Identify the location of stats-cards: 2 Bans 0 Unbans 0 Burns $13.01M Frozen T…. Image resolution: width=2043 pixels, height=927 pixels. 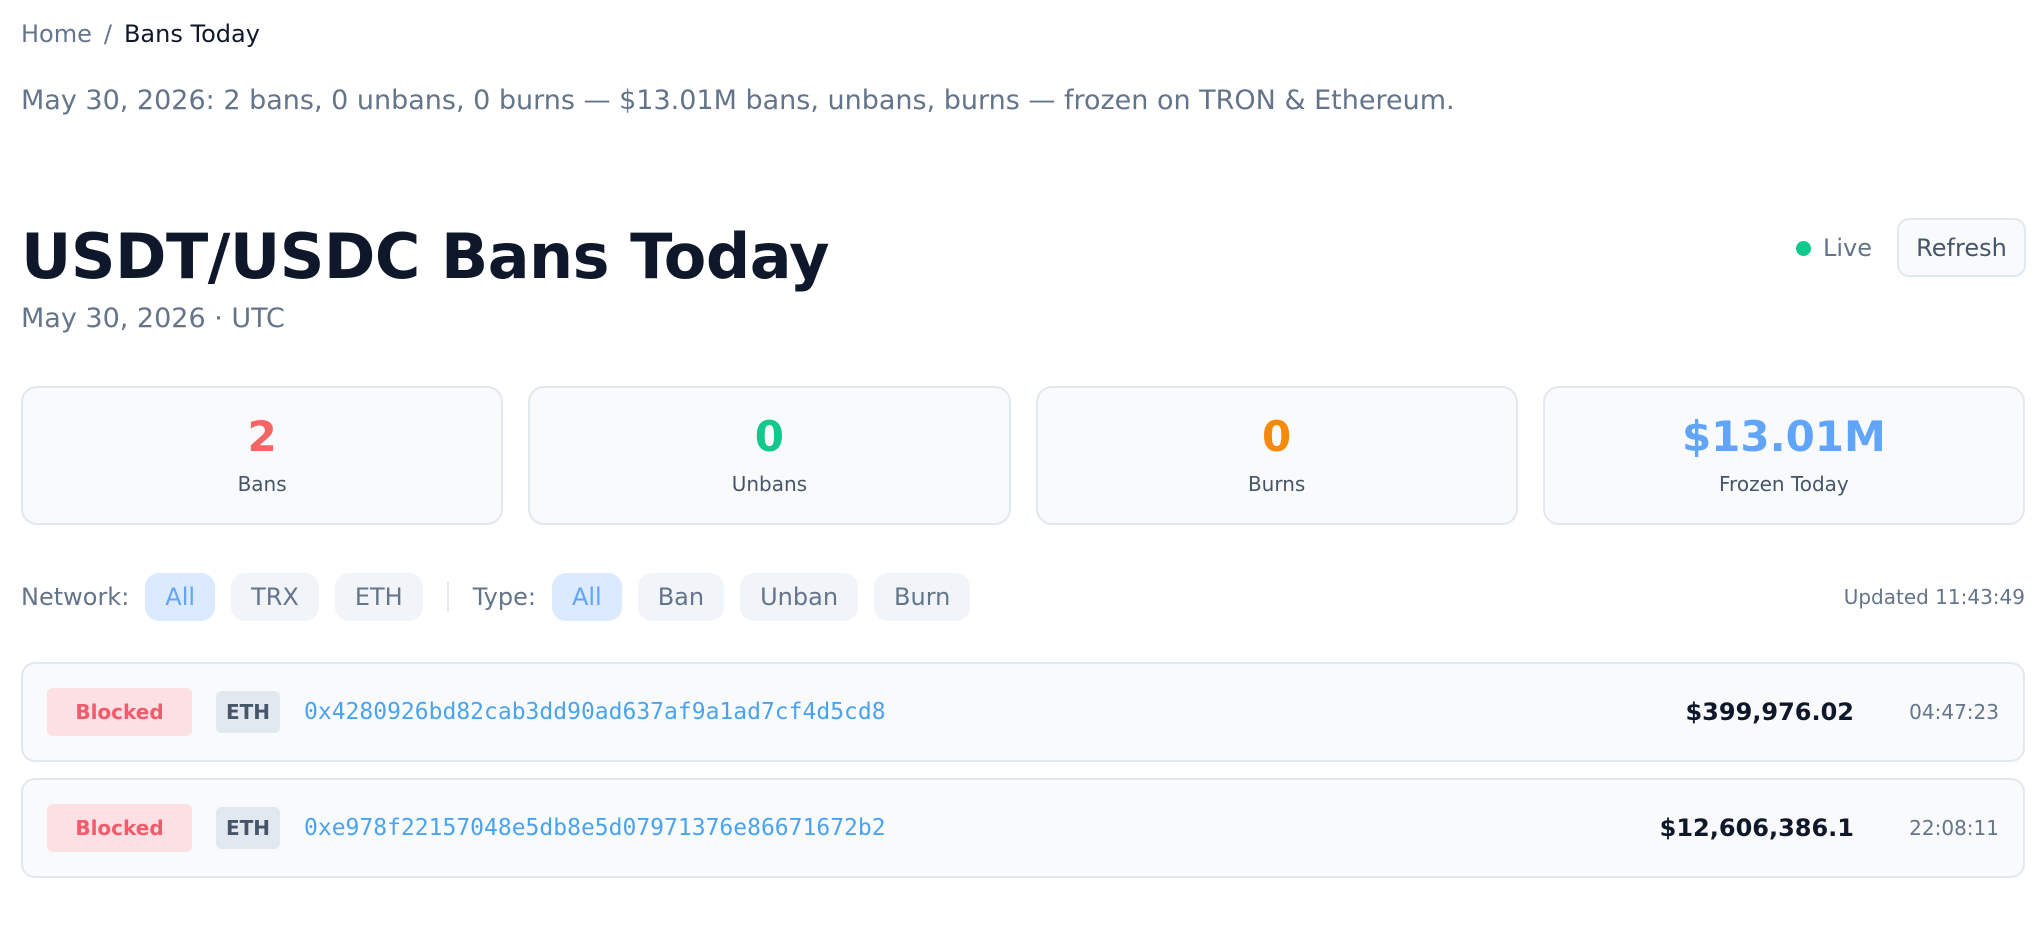
(1023, 455).